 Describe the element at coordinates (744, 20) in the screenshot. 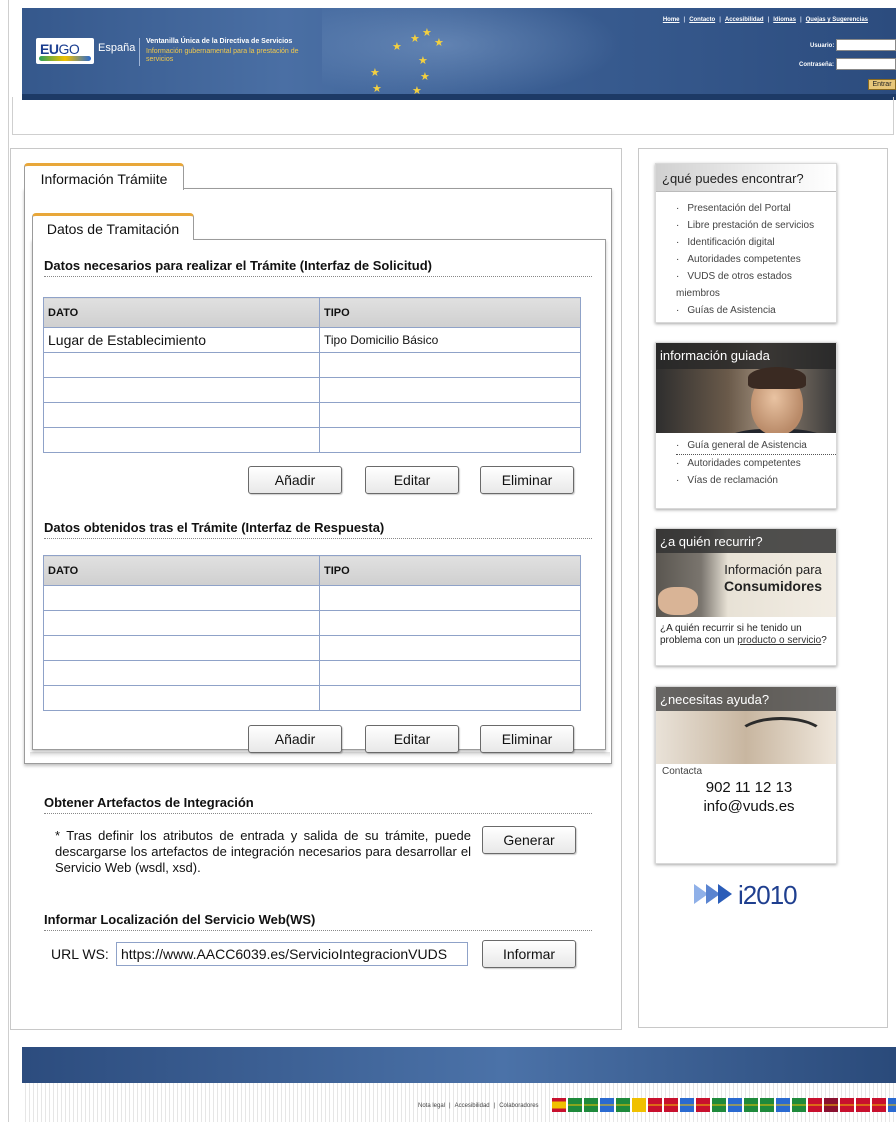

I see `link-accesibilidad: Accesibilidad` at that location.